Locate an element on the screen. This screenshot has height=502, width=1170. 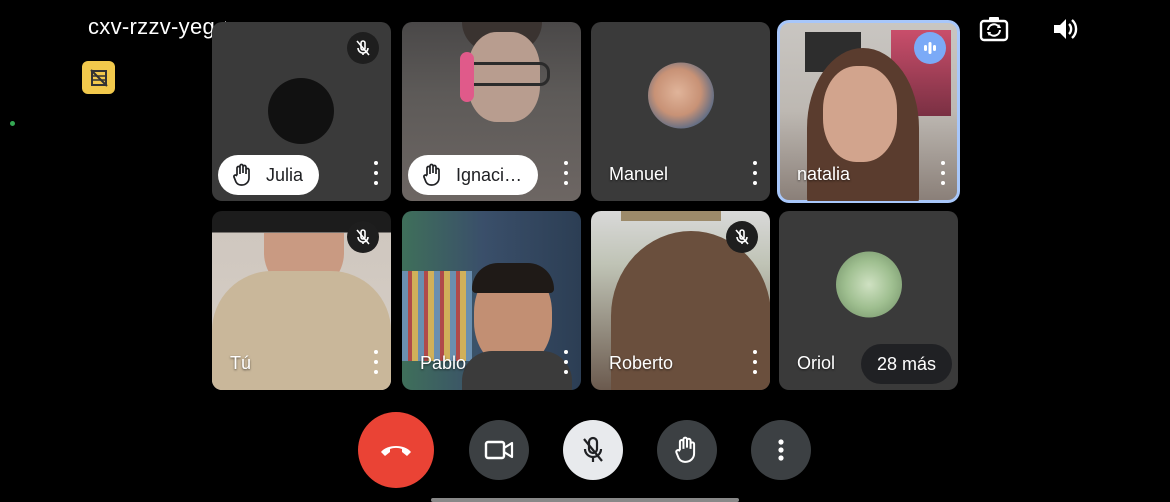
meeting-code: cxv-rzzv-yeg is located at coordinates (160, 27).